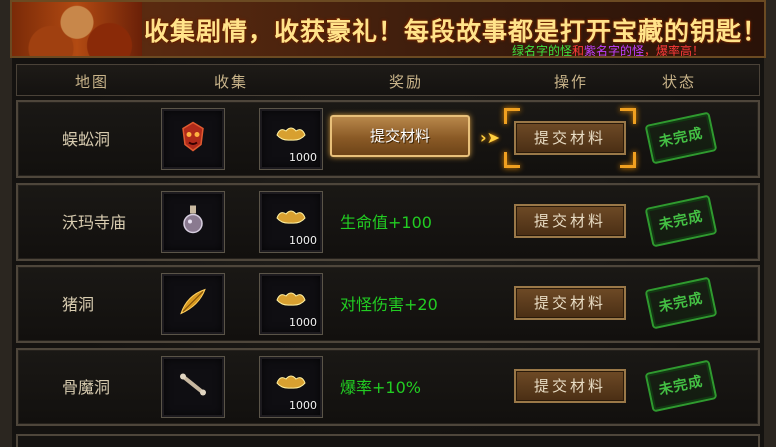  I want to click on header-status: 状态, so click(679, 82).